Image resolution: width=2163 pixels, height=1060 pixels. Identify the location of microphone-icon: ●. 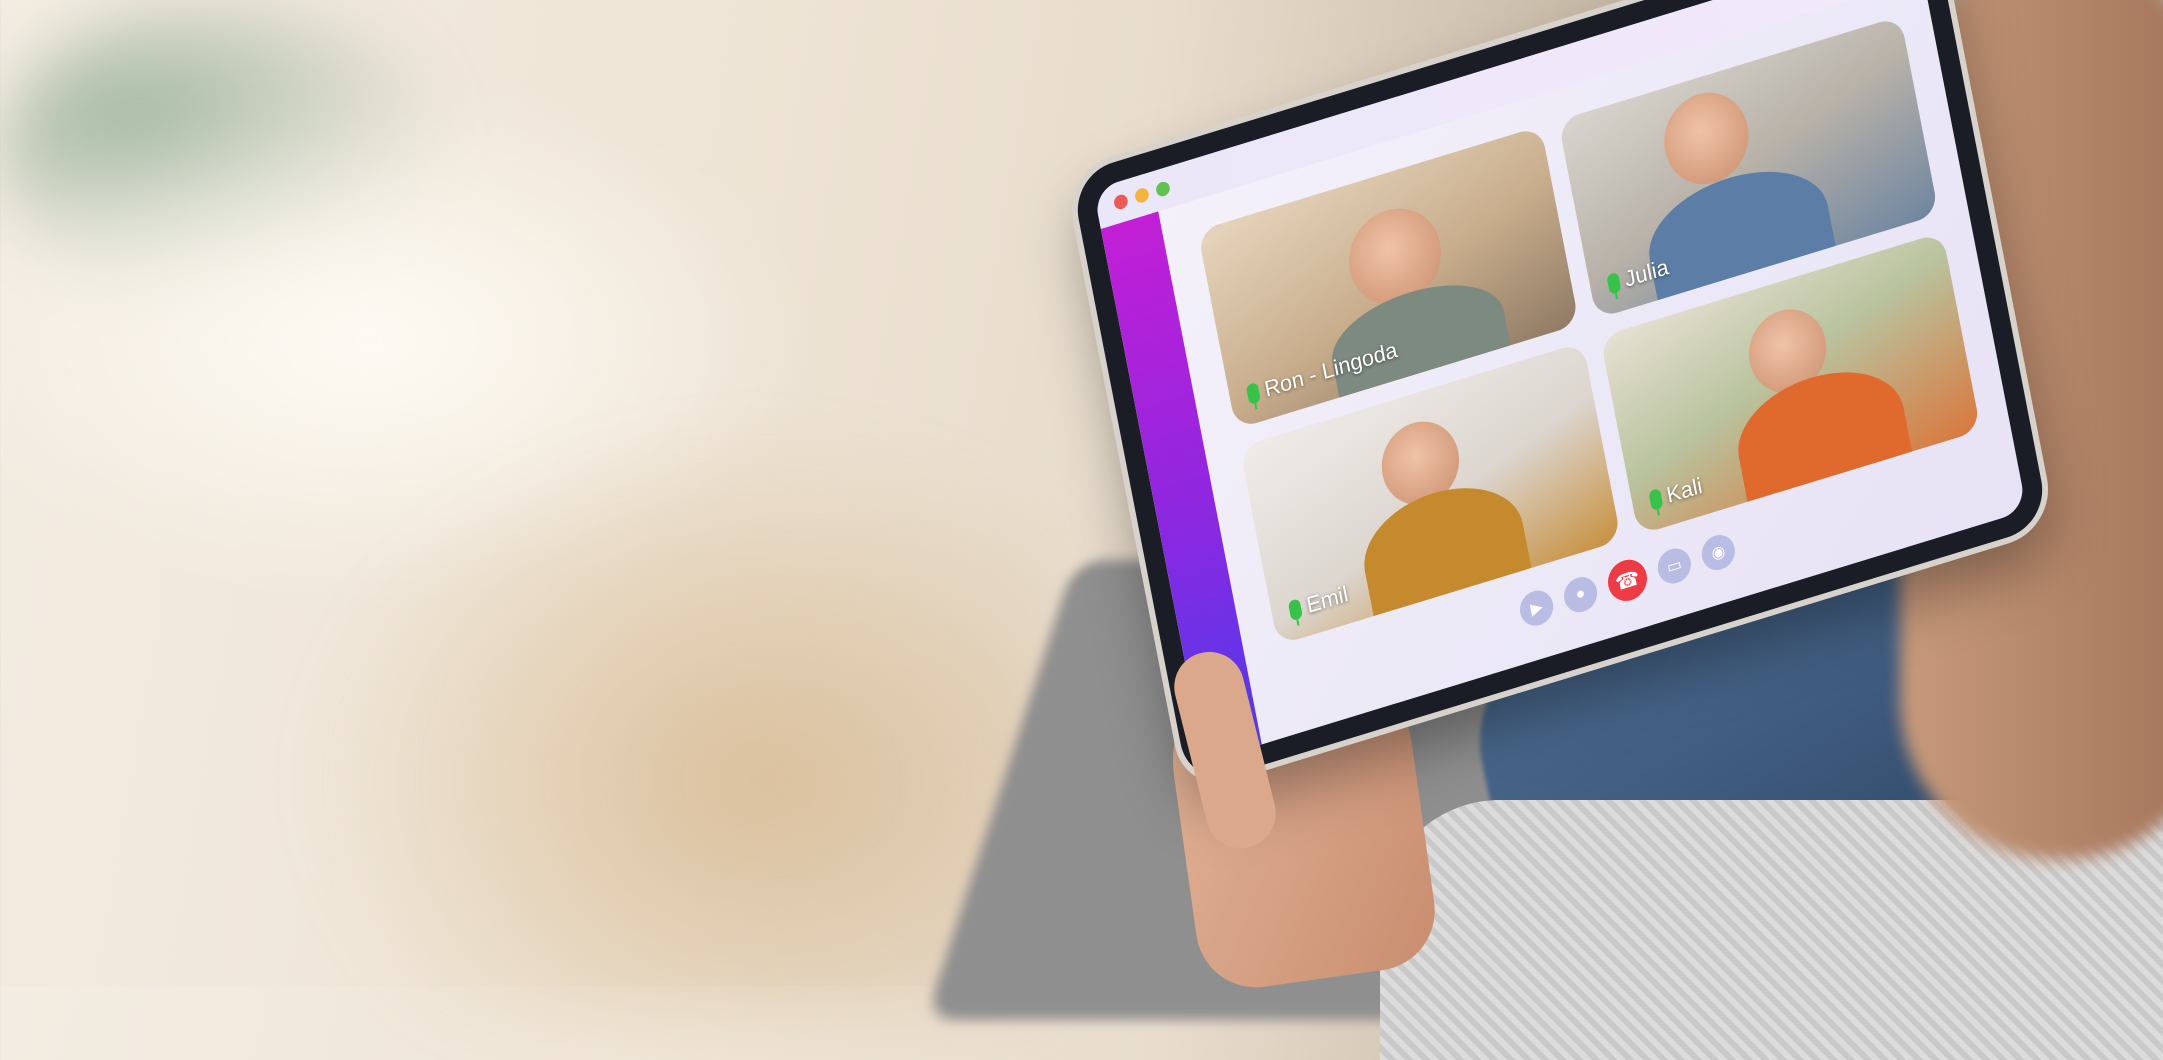
(1581, 594).